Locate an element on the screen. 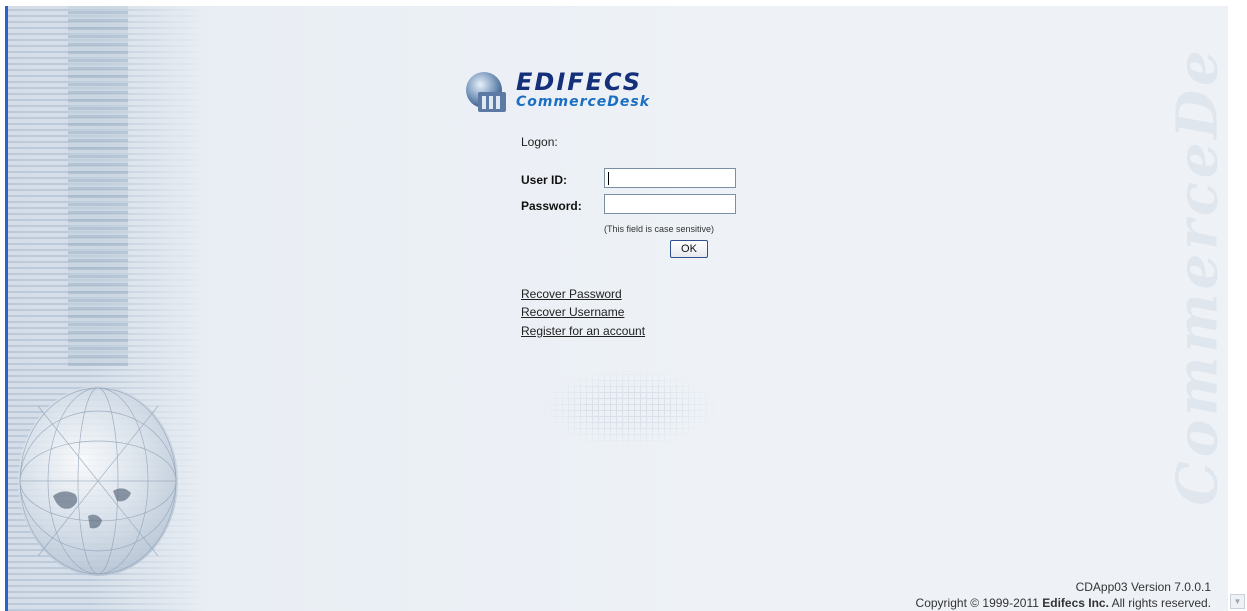 The height and width of the screenshot is (611, 1247). text-caret is located at coordinates (608, 178).